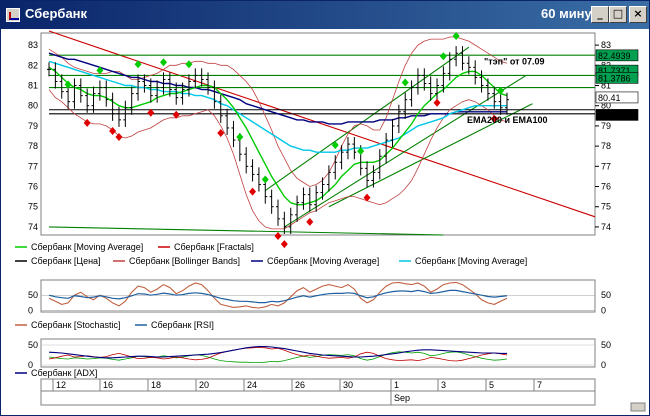  Describe the element at coordinates (491, 385) in the screenshot. I see `time-axis-label: 5` at that location.